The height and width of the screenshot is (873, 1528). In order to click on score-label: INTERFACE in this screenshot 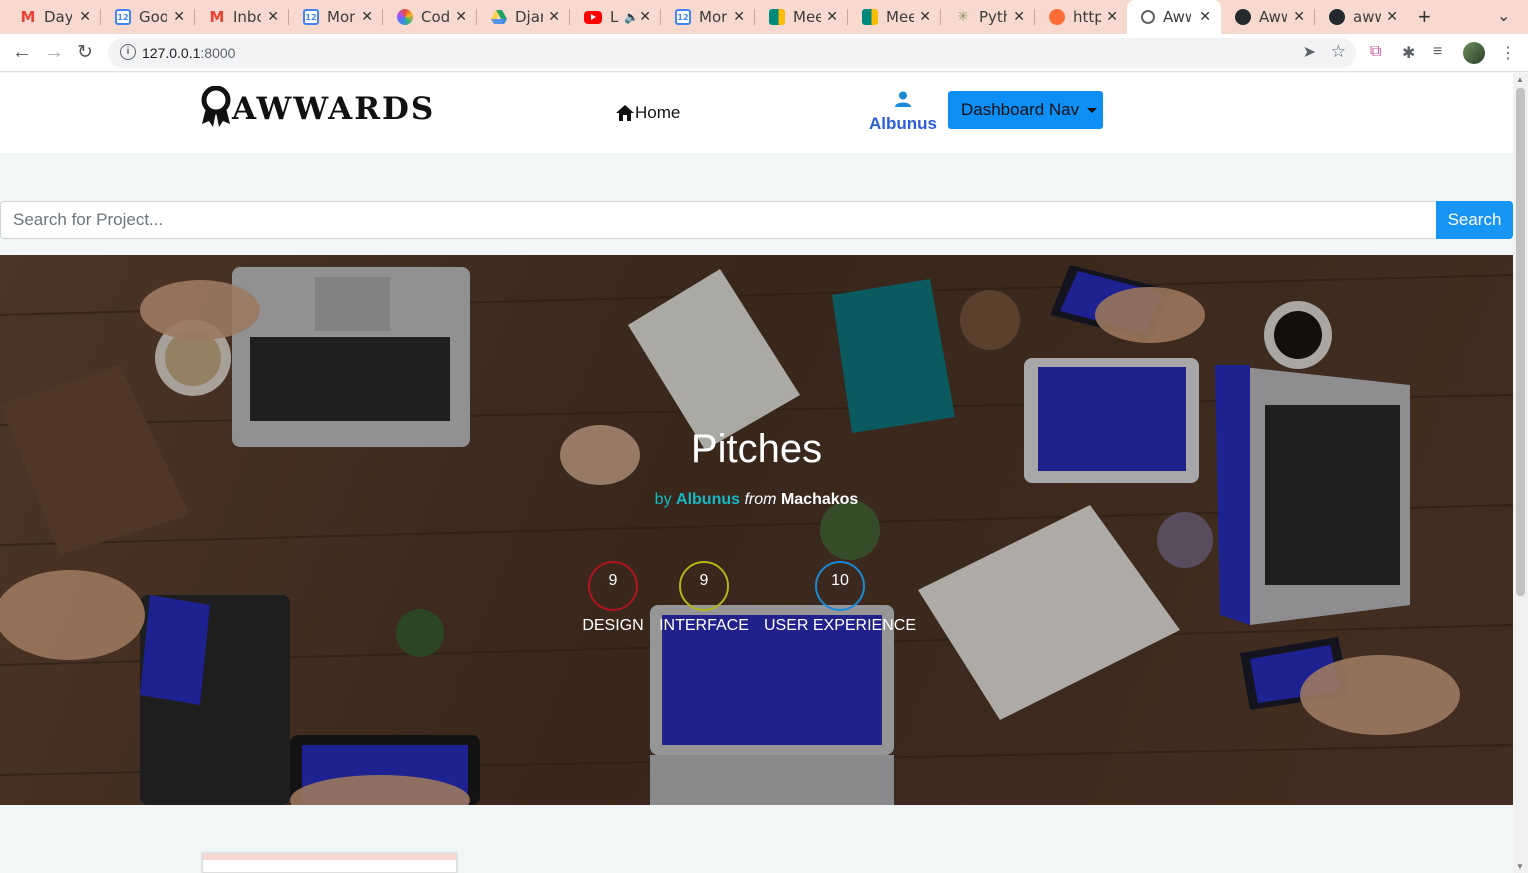, I will do `click(704, 625)`.